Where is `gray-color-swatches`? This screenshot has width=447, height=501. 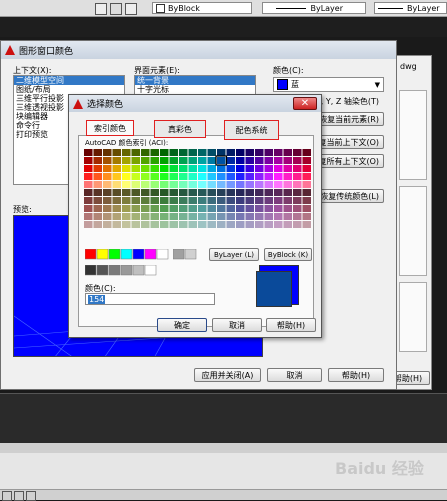
gray-color-swatches is located at coordinates (125, 271).